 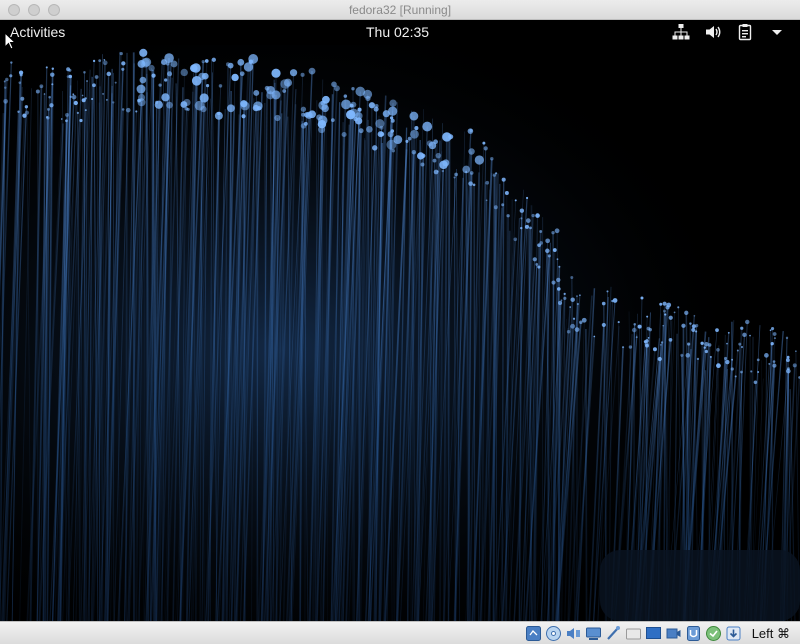 What do you see at coordinates (745, 32) in the screenshot?
I see `clipboard-battery-icon` at bounding box center [745, 32].